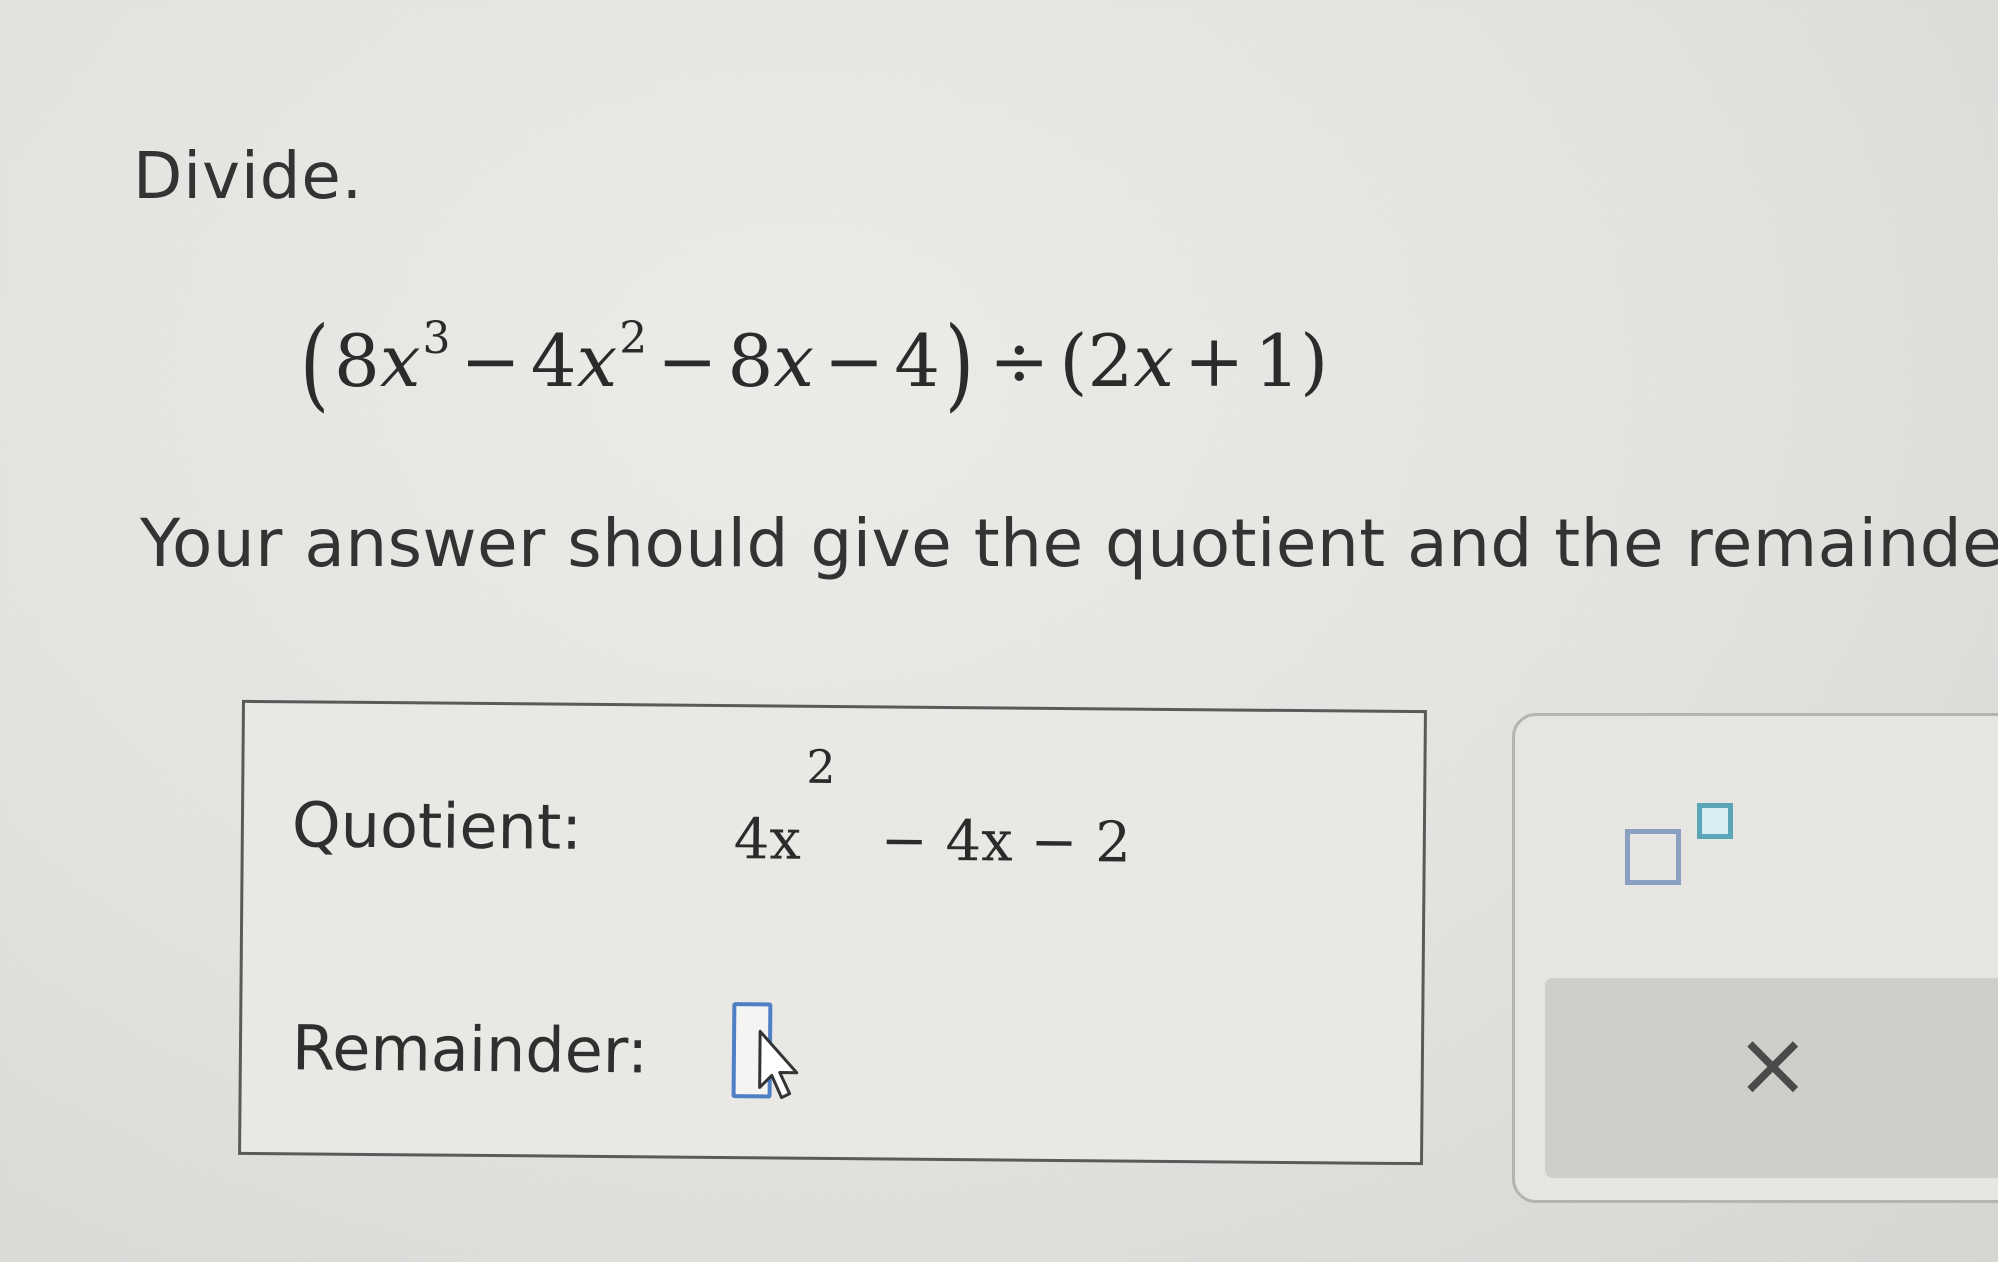  What do you see at coordinates (793, 361) in the screenshot?
I see `term3-var: x` at bounding box center [793, 361].